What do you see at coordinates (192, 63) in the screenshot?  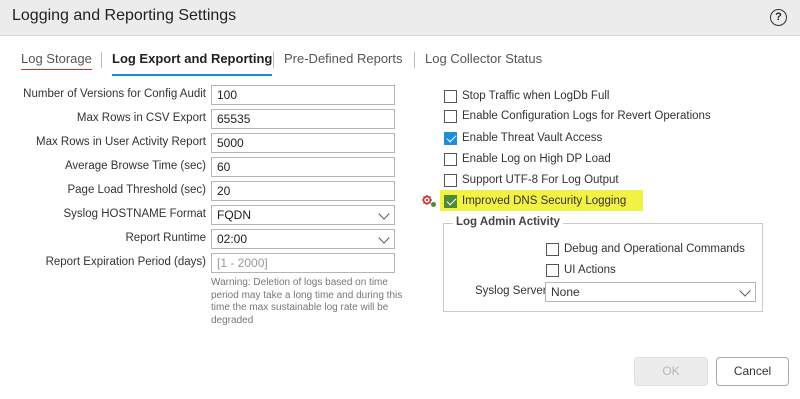 I see `tab-log-export-and-reporting: Log Export and Reporting` at bounding box center [192, 63].